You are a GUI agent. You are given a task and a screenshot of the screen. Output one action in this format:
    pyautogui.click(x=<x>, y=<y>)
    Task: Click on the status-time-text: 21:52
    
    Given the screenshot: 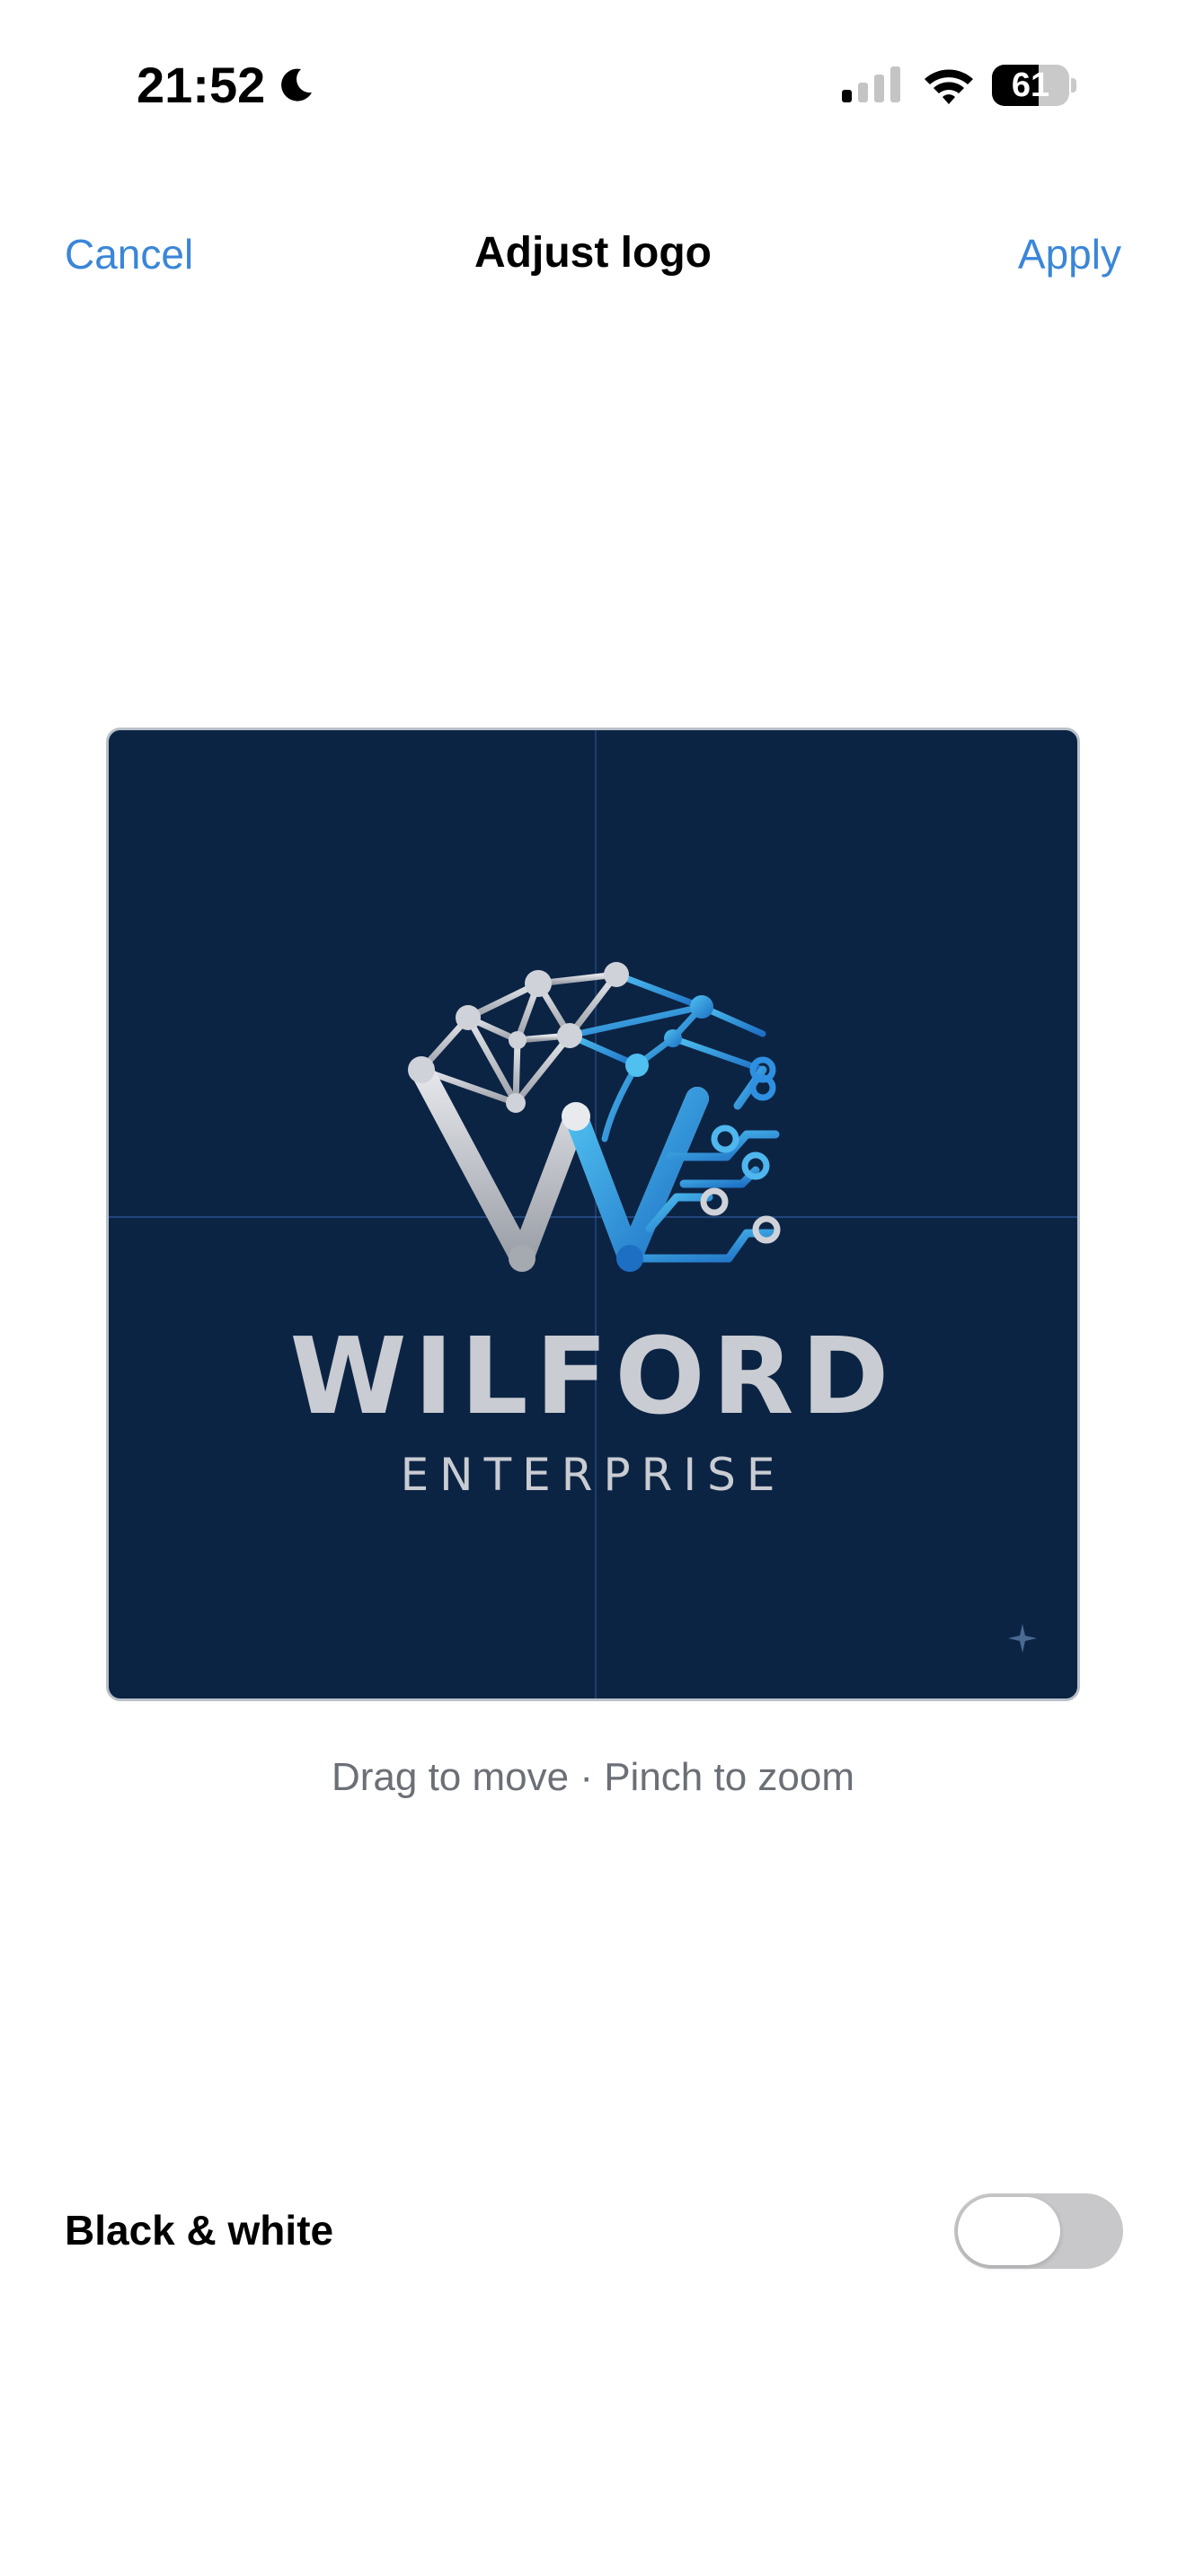 What is the action you would take?
    pyautogui.click(x=201, y=85)
    